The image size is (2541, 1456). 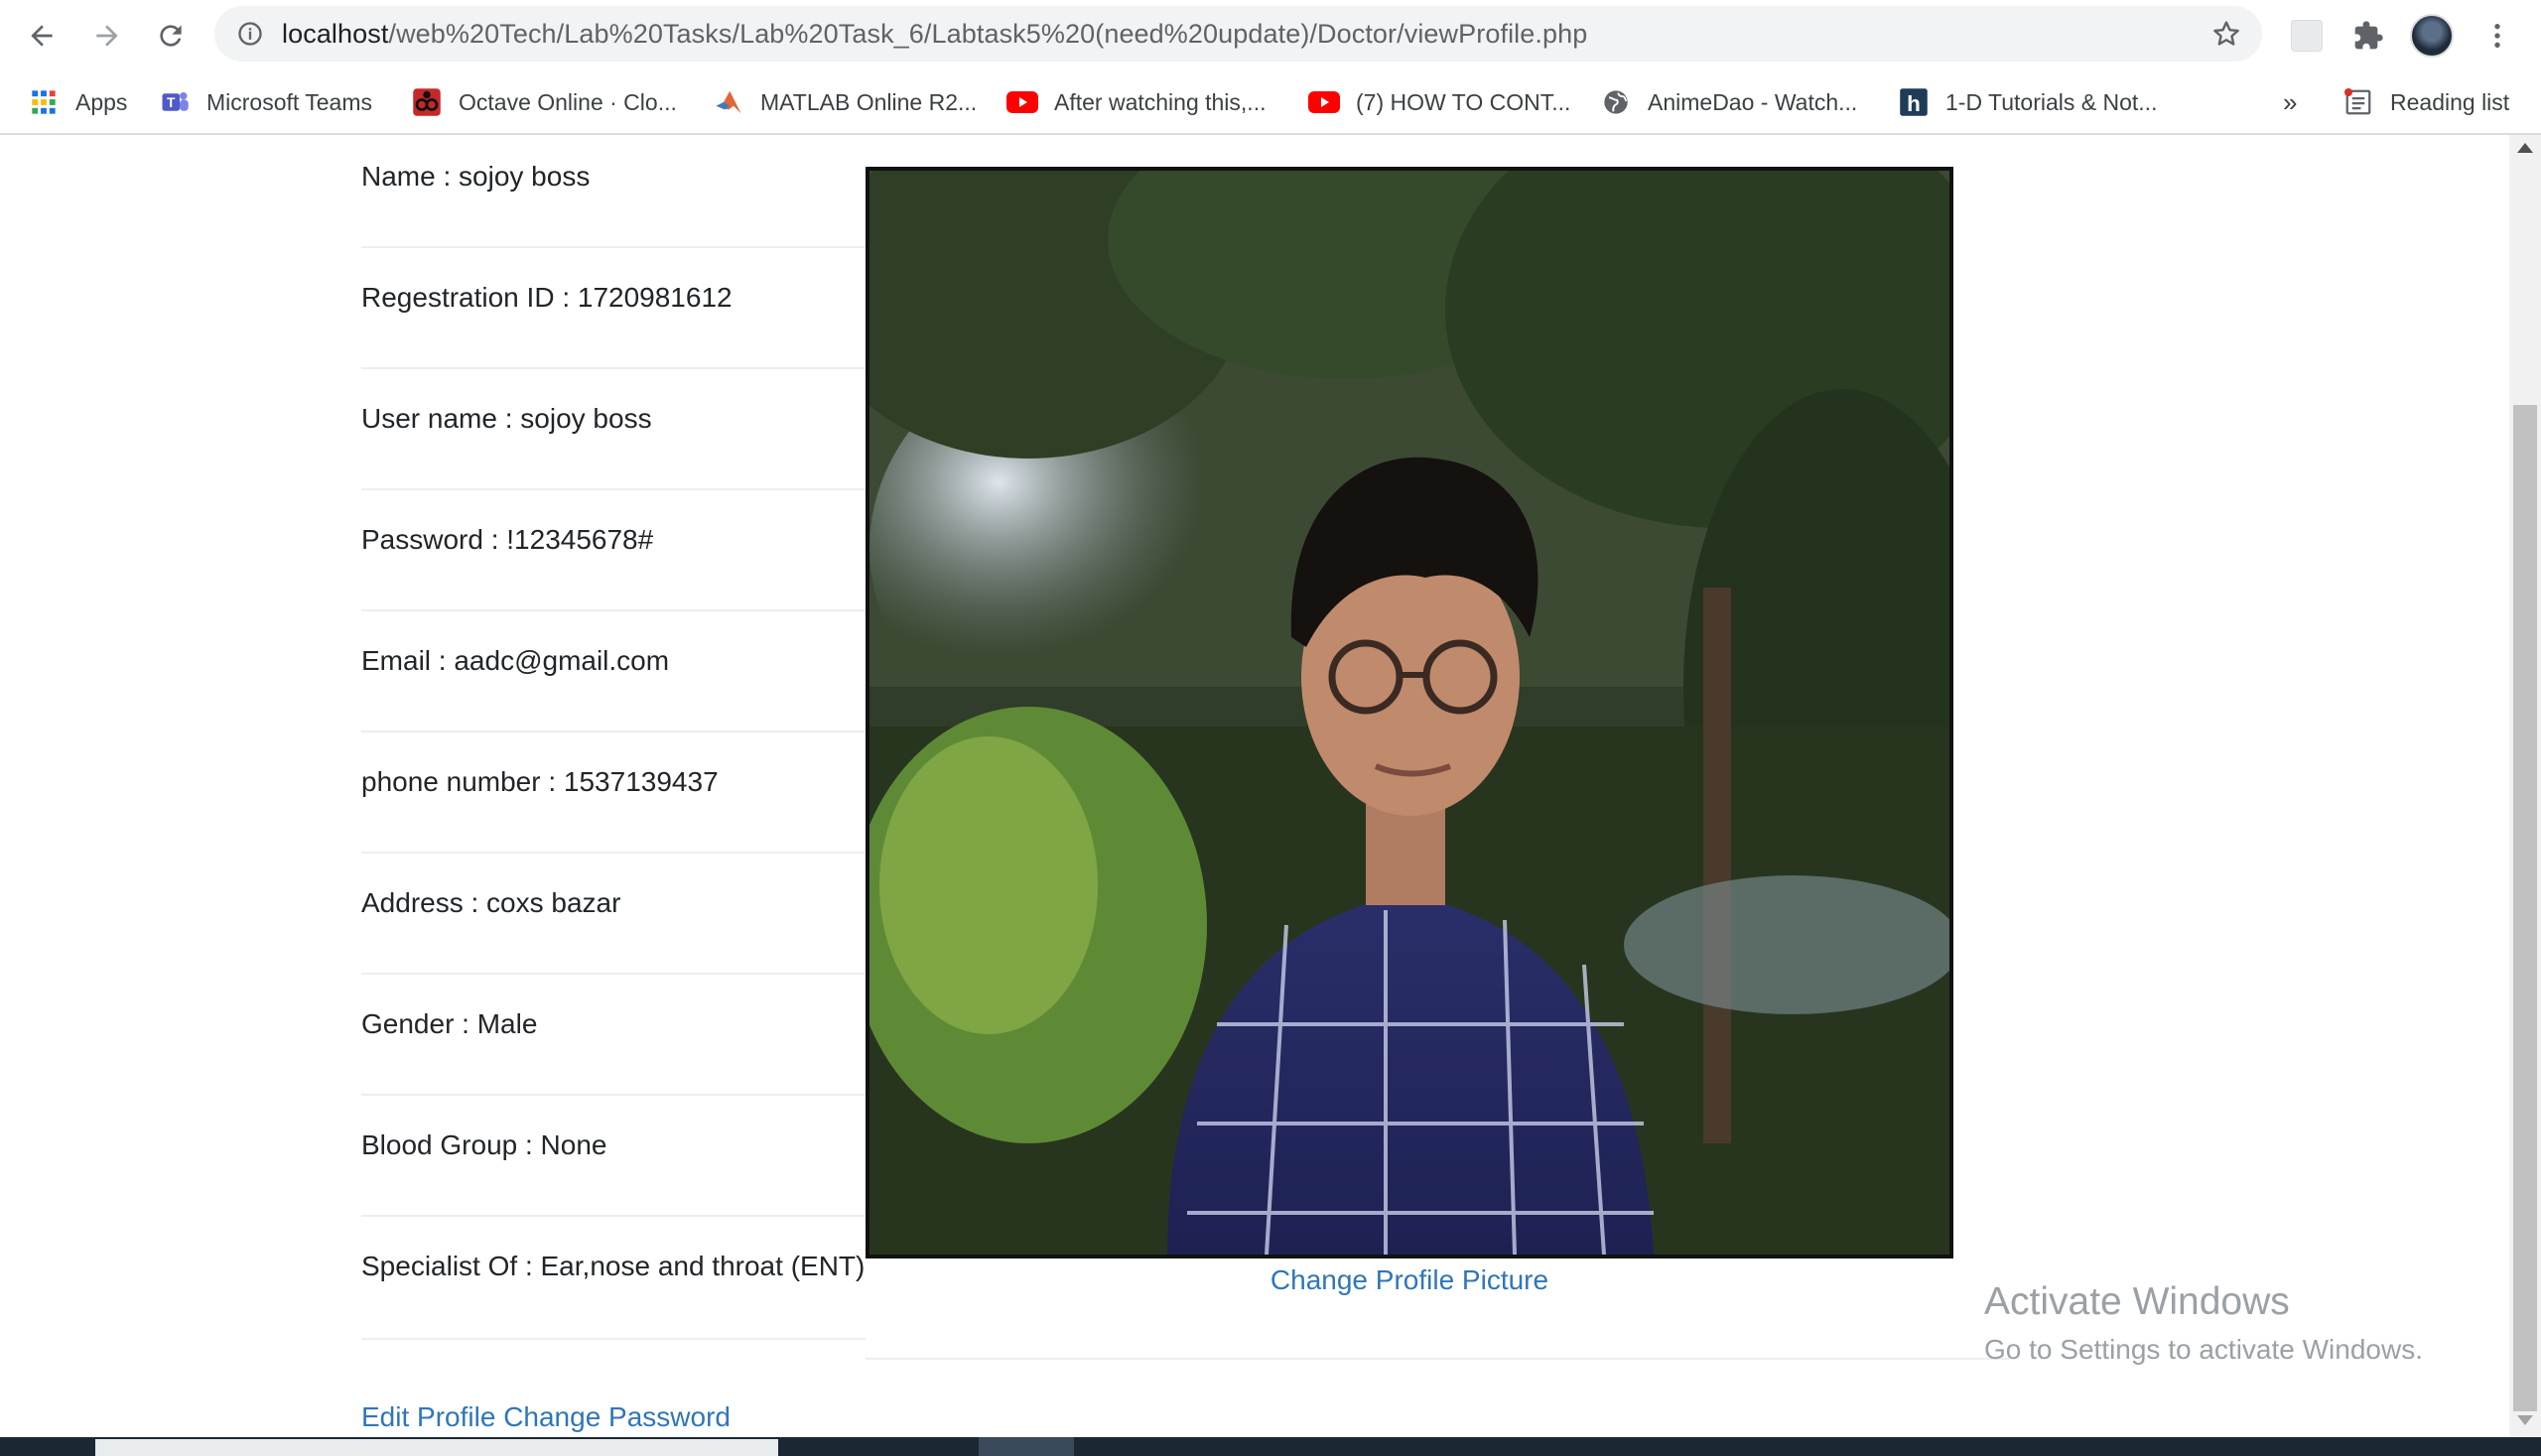 What do you see at coordinates (2137, 1301) in the screenshot?
I see `activate-windows-title: Activate Windows` at bounding box center [2137, 1301].